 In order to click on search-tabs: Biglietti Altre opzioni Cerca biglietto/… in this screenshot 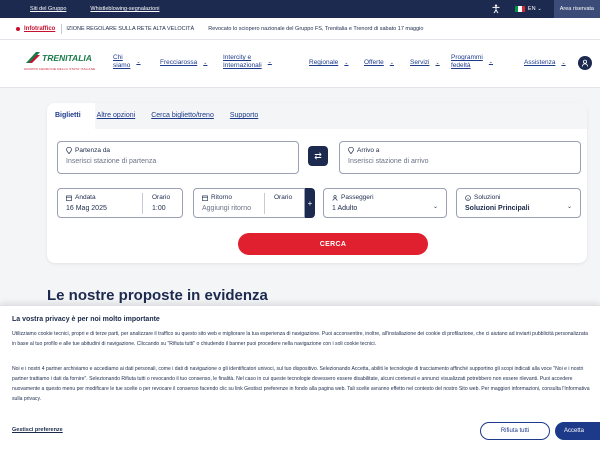, I will do `click(156, 116)`.